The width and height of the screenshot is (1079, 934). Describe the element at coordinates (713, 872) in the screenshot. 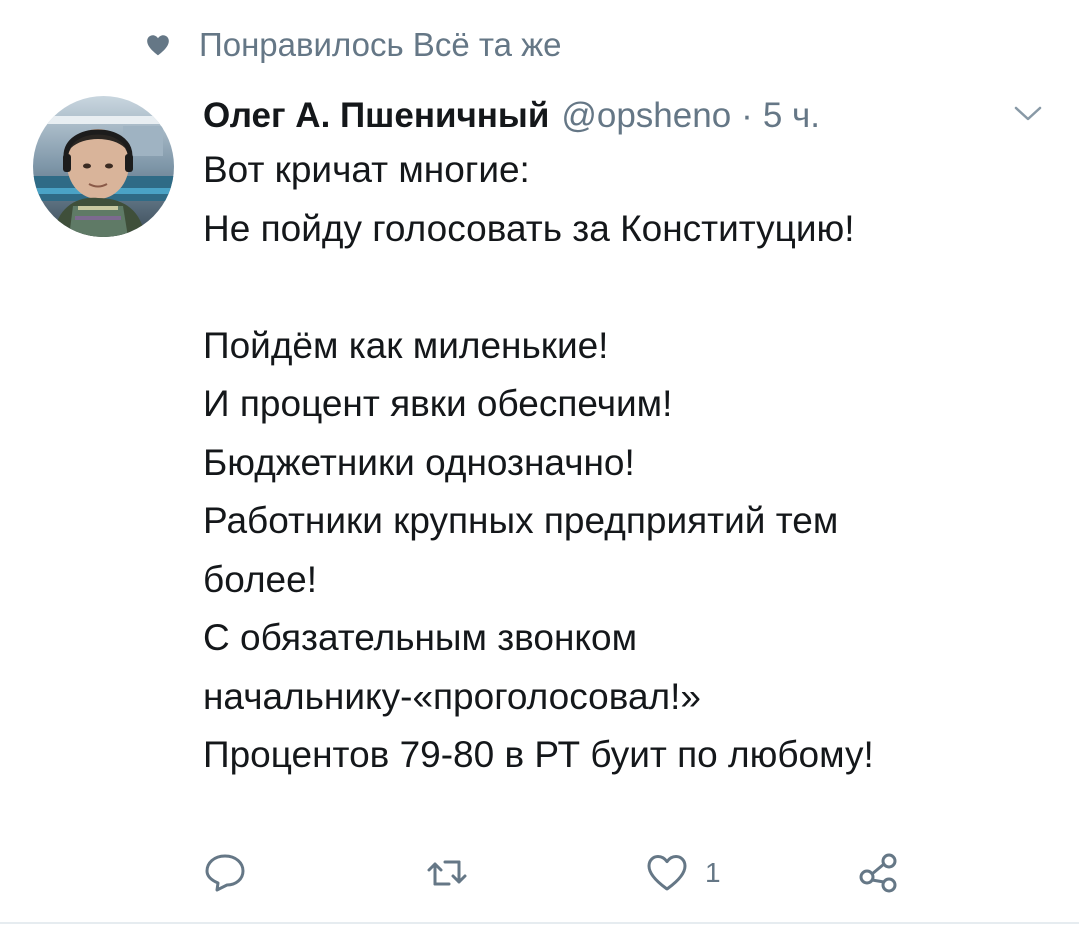

I see `like-count: 1` at that location.